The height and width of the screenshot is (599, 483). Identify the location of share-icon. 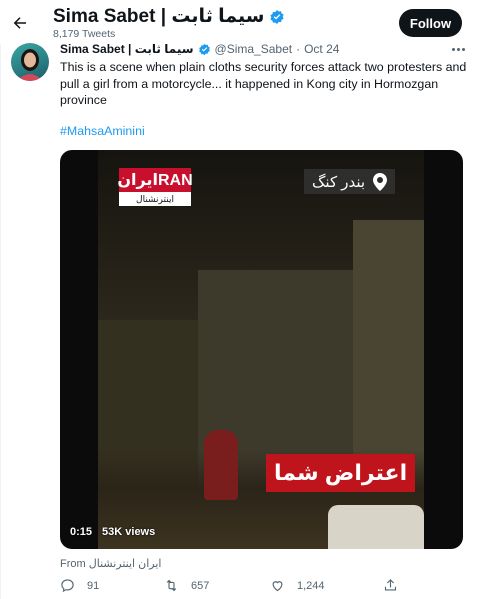
(390, 585).